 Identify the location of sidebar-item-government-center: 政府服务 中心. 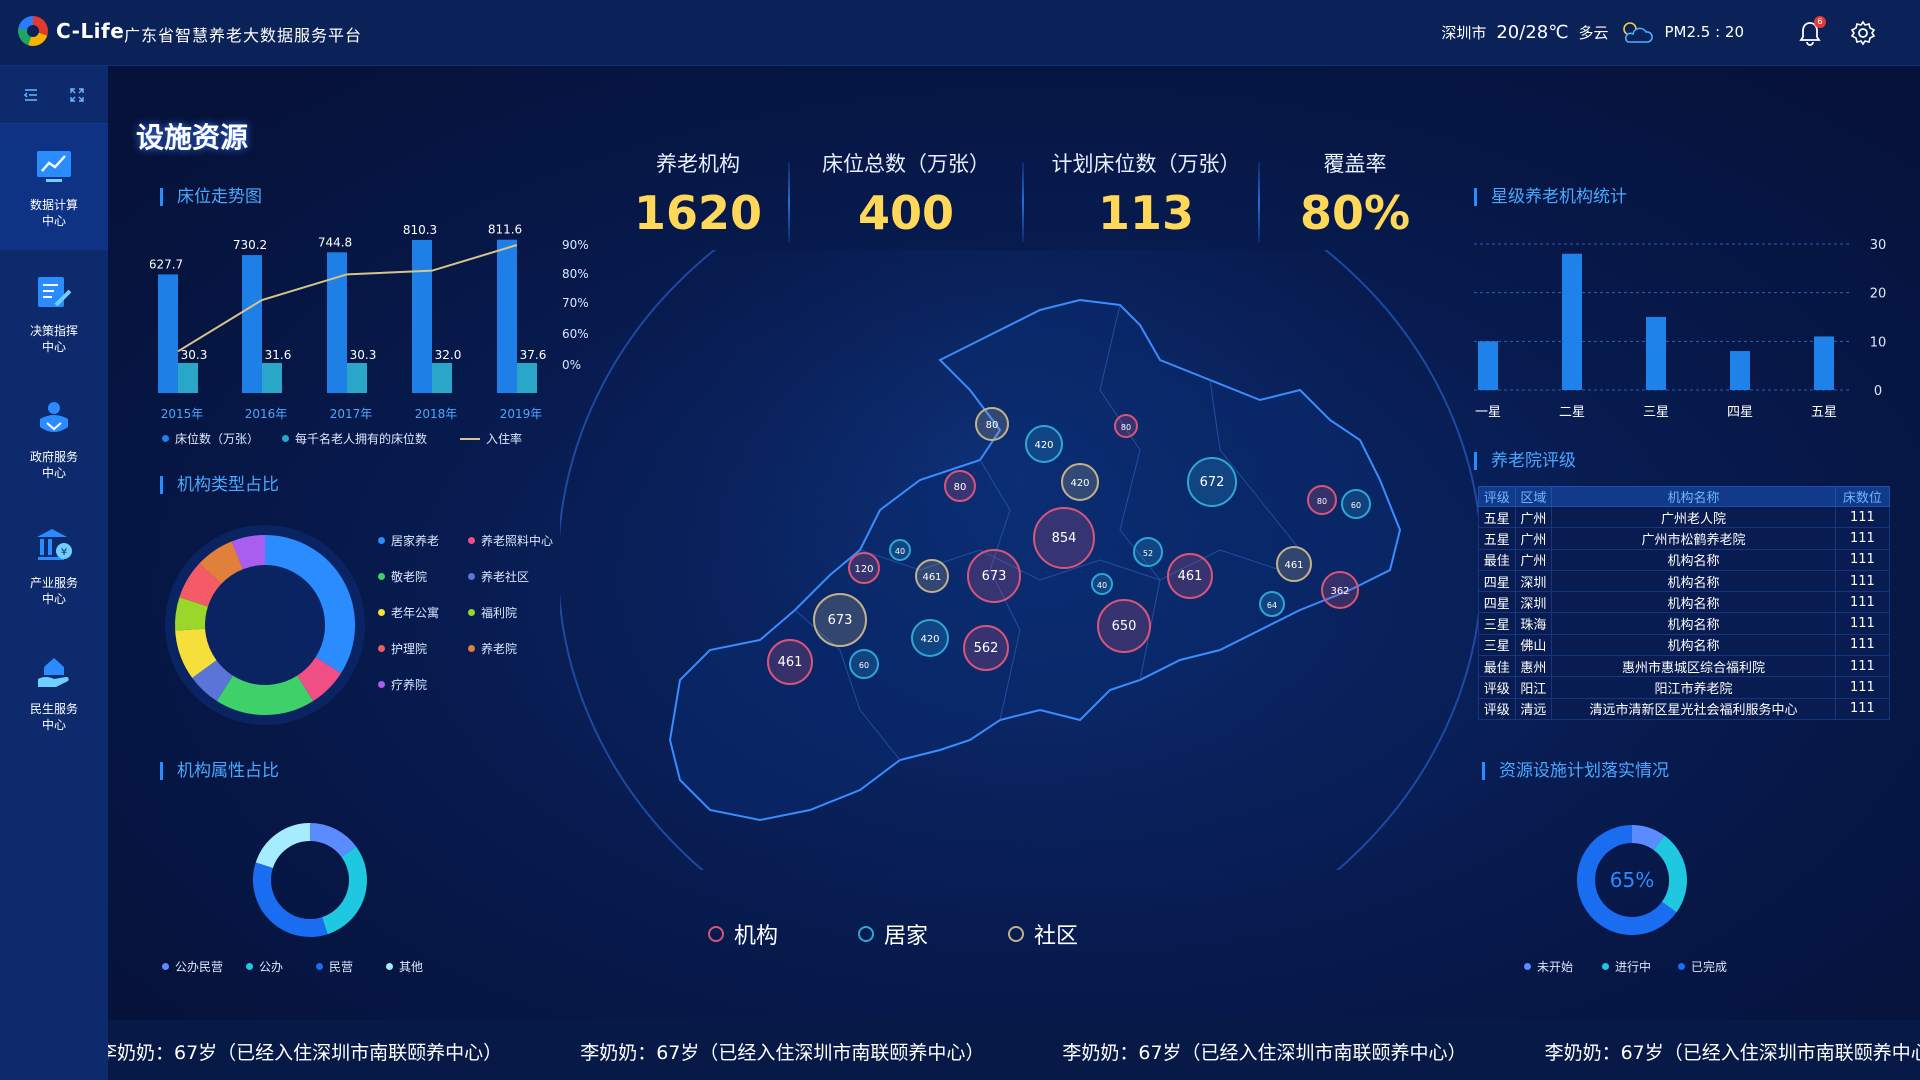
(54, 439).